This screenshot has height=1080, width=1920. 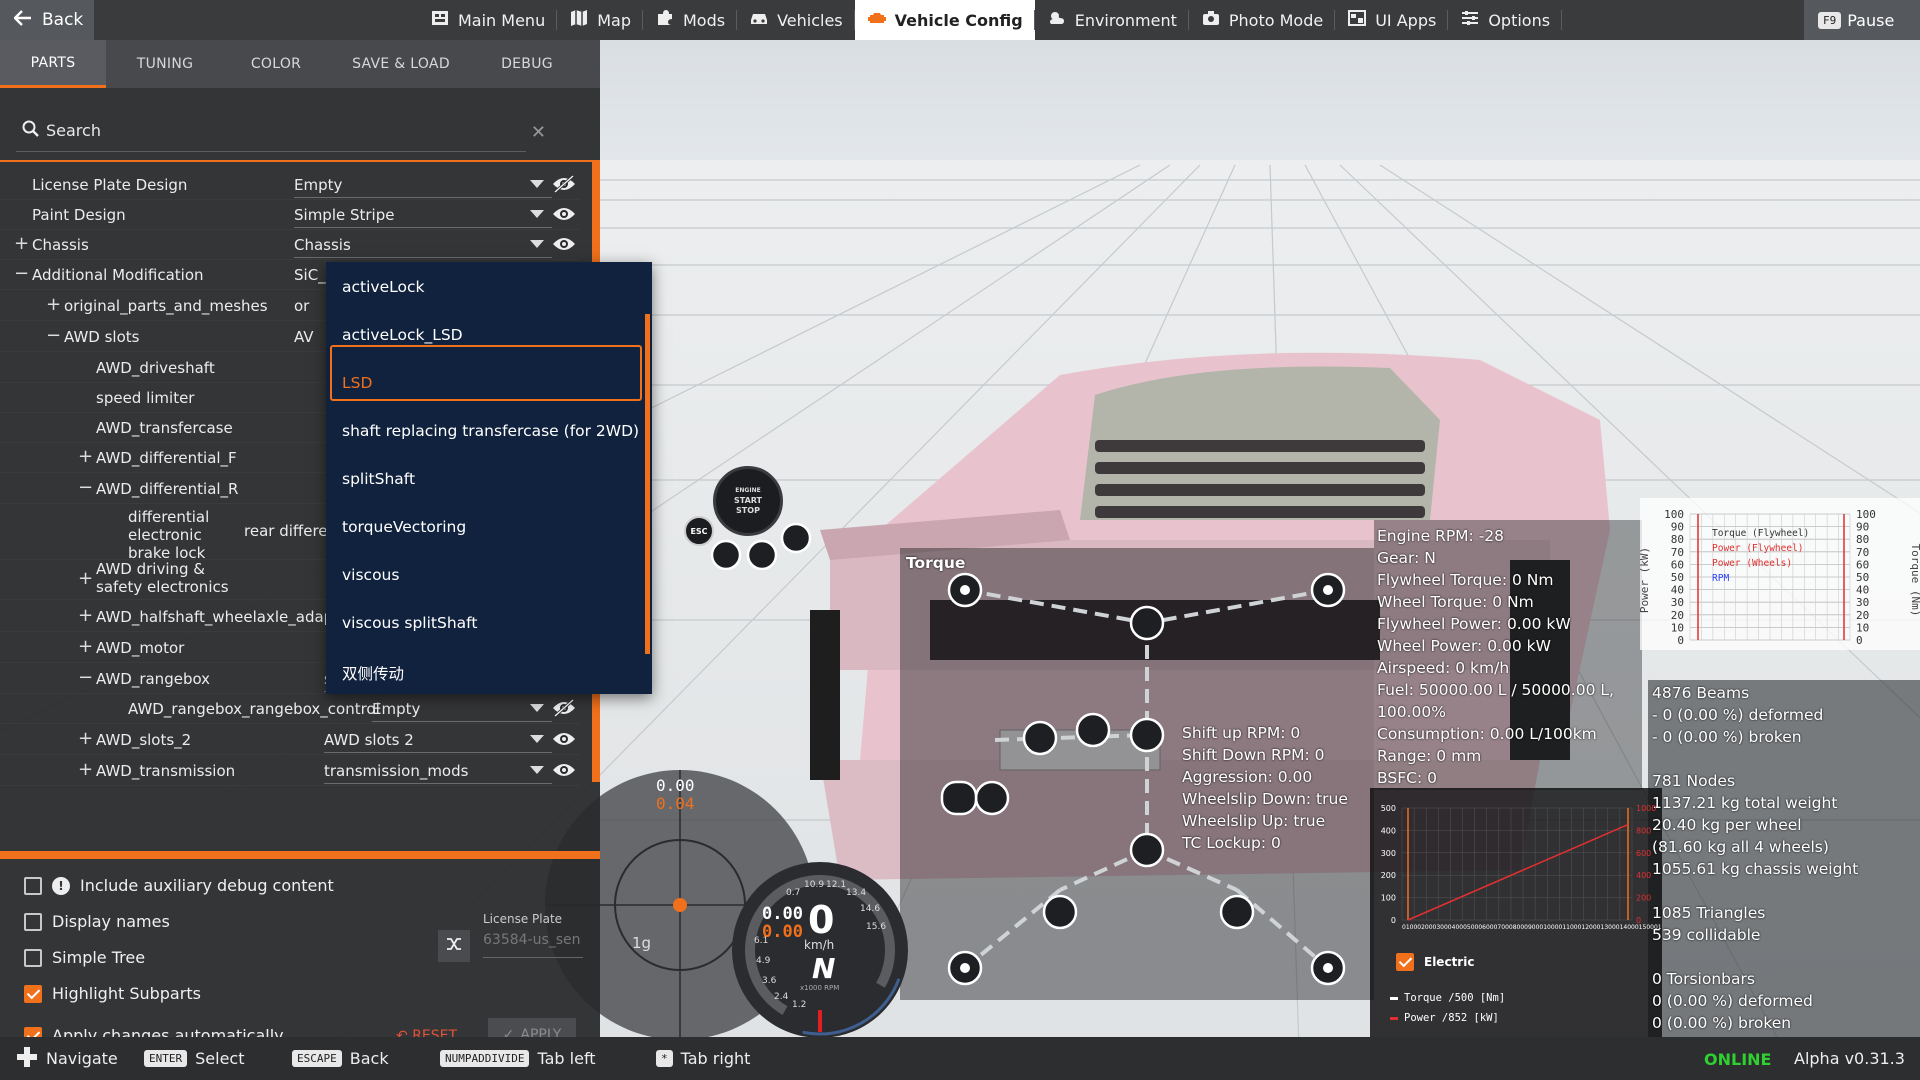 What do you see at coordinates (944, 20) in the screenshot?
I see `menu-vehicle-config: Vehicle Config` at bounding box center [944, 20].